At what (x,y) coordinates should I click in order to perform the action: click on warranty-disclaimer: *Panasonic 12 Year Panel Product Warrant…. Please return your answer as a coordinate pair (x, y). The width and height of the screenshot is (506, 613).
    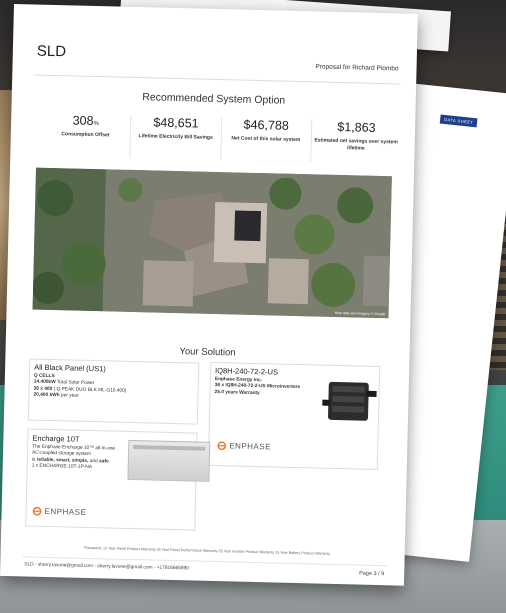
    Looking at the image, I should click on (207, 550).